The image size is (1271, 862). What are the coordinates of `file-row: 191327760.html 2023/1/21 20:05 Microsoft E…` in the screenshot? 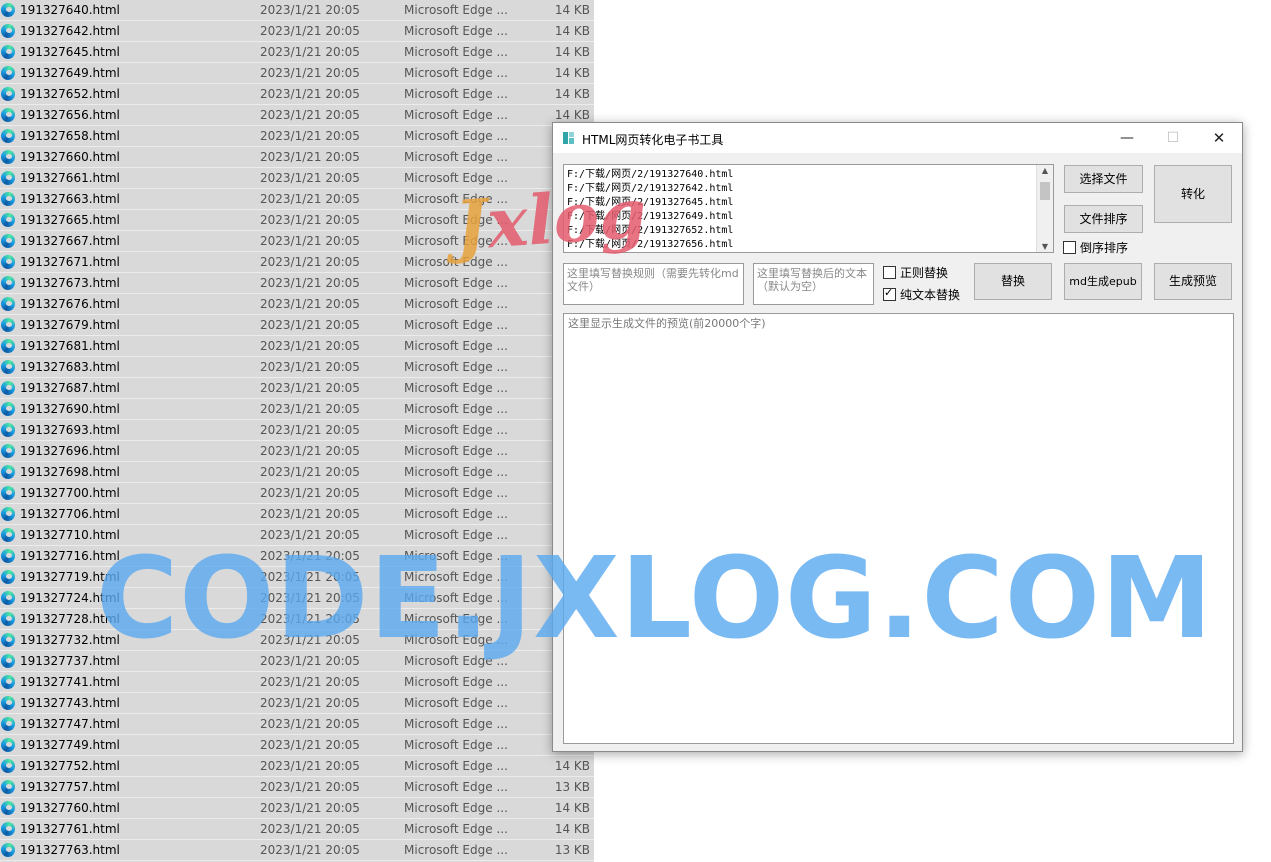 It's located at (297, 808).